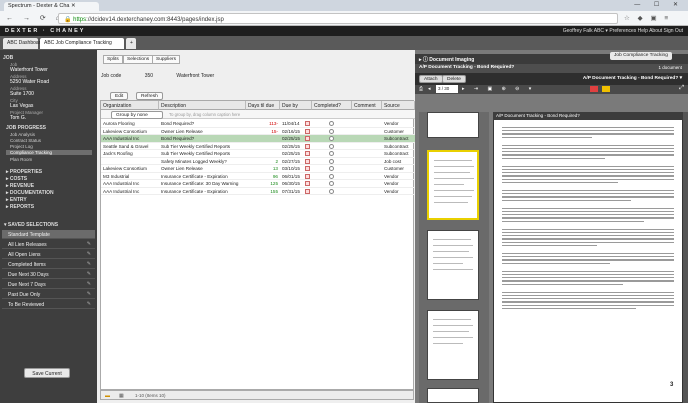 The height and width of the screenshot is (403, 688). Describe the element at coordinates (131, 43) in the screenshot. I see `add-tab-button: +` at that location.